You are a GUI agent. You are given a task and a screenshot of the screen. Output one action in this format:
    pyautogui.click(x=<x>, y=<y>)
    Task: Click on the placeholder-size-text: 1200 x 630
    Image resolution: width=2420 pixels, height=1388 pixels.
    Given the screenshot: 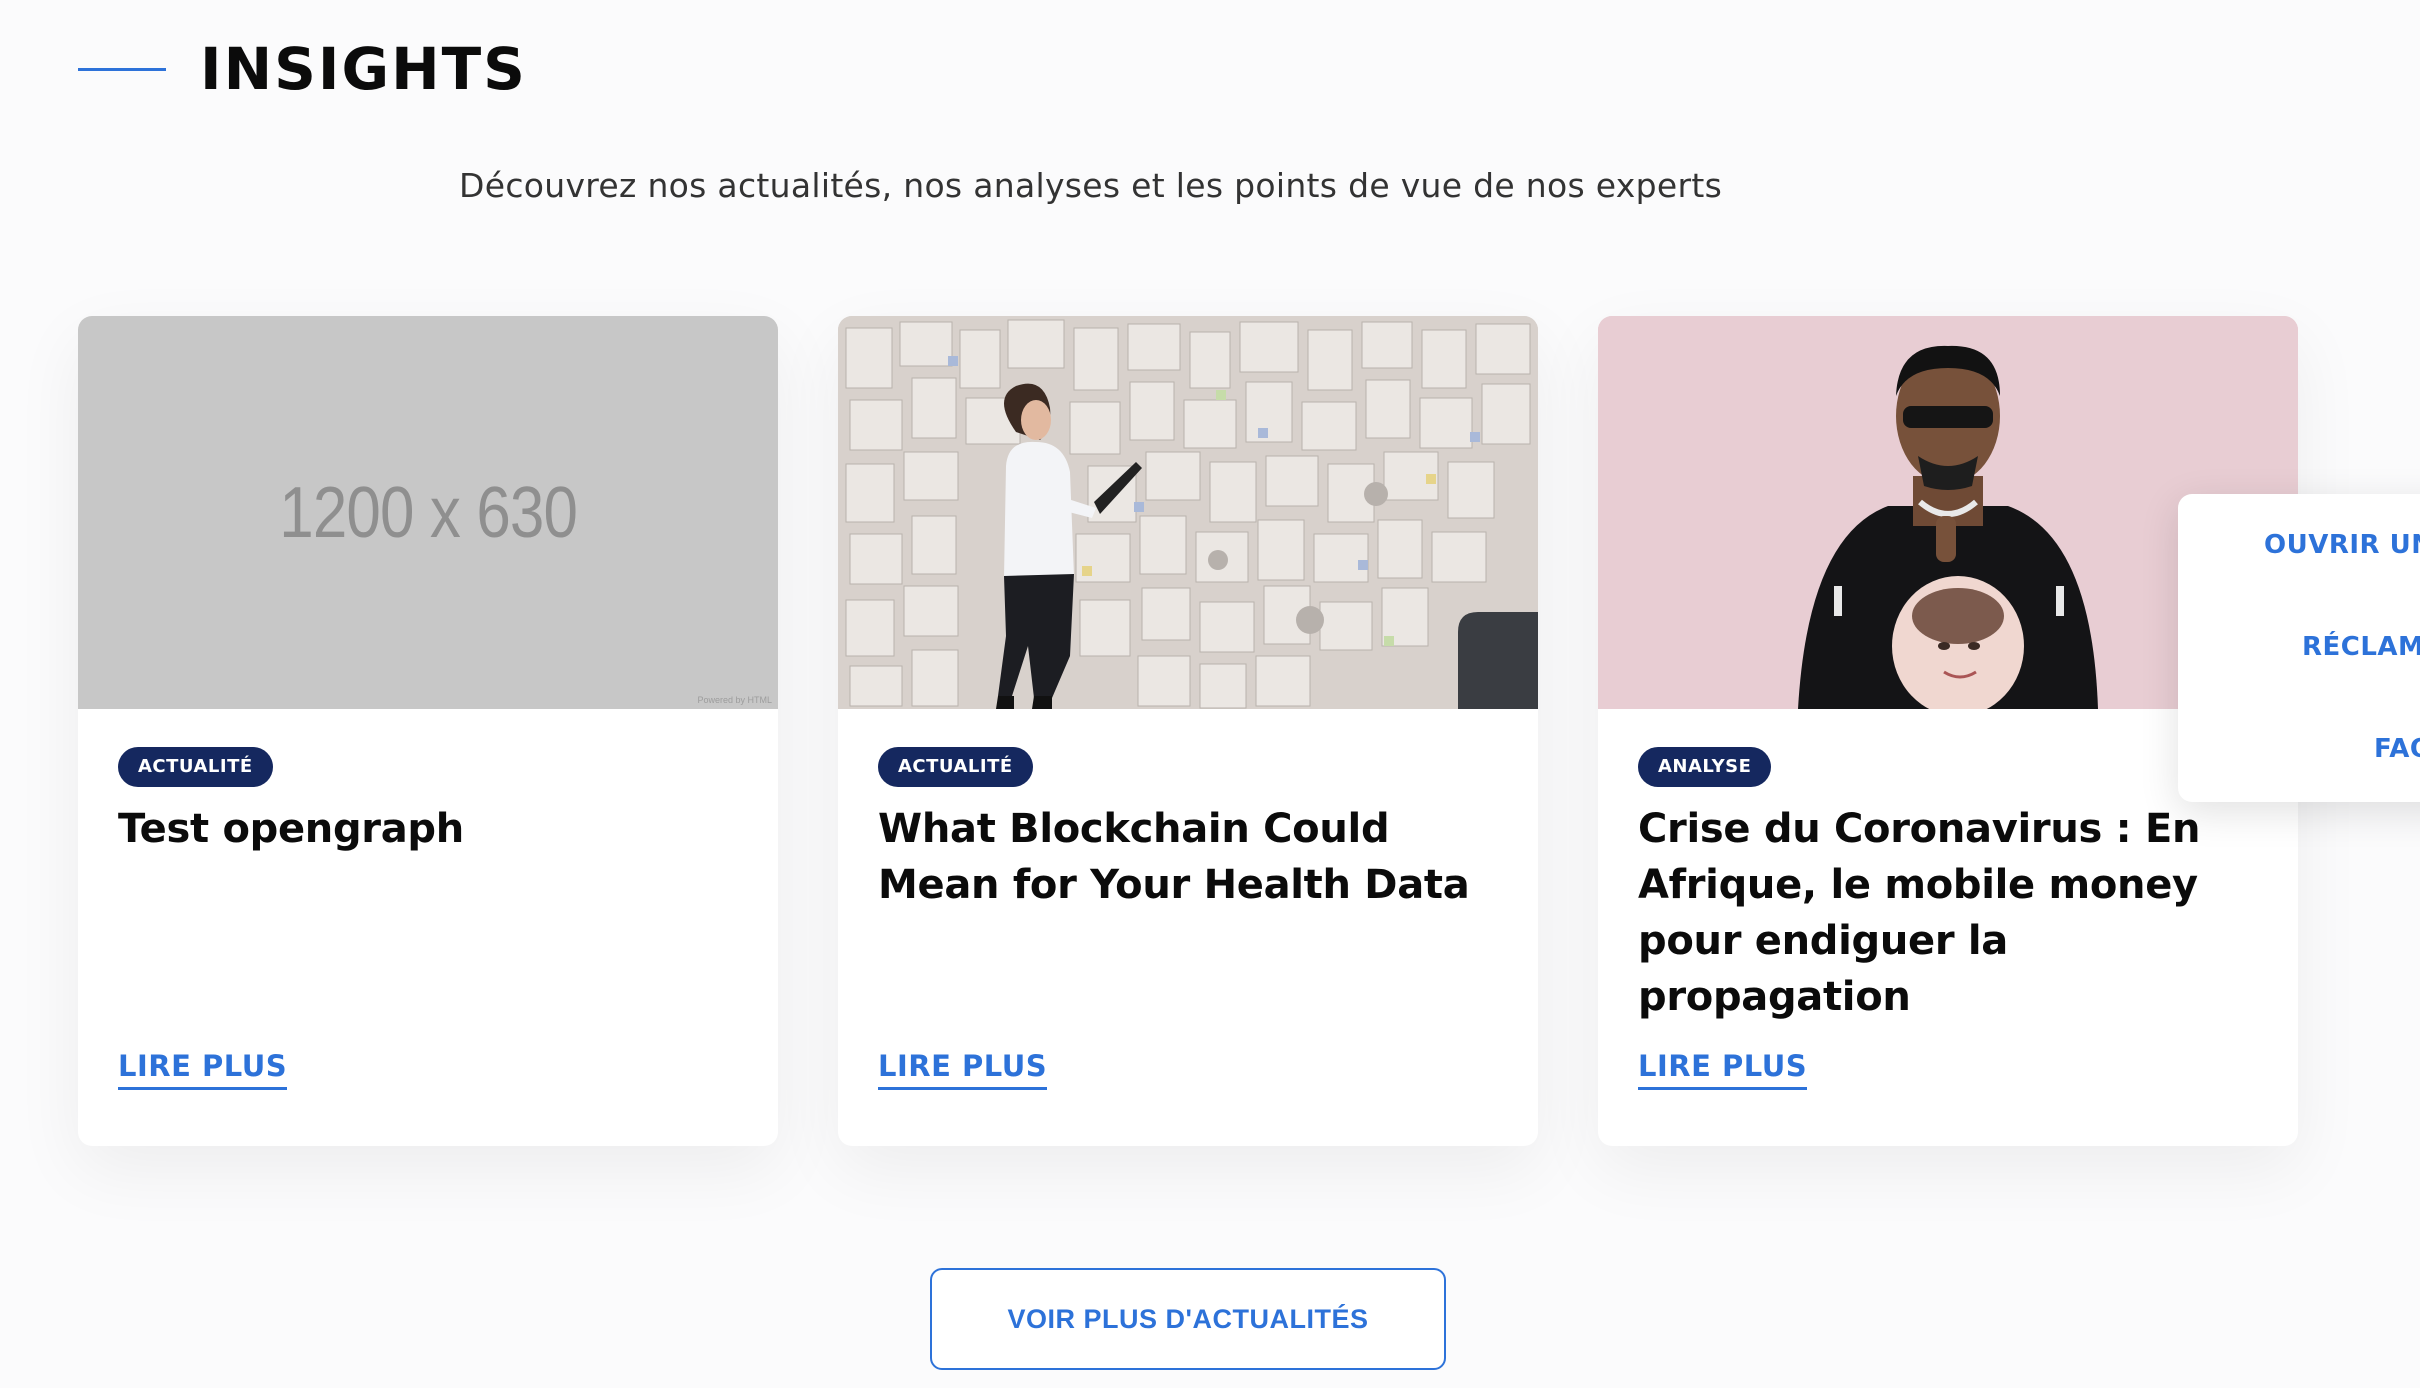 What is the action you would take?
    pyautogui.click(x=428, y=512)
    